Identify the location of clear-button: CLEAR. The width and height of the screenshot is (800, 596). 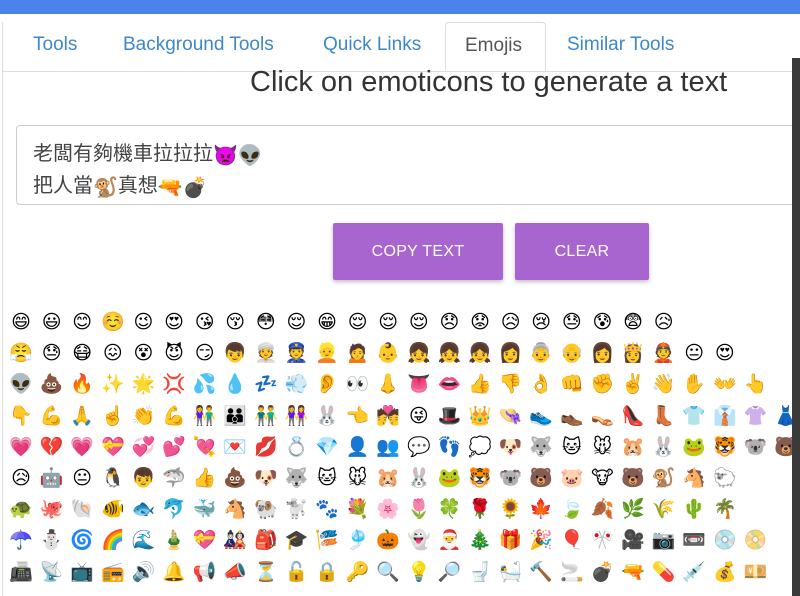
(582, 251).